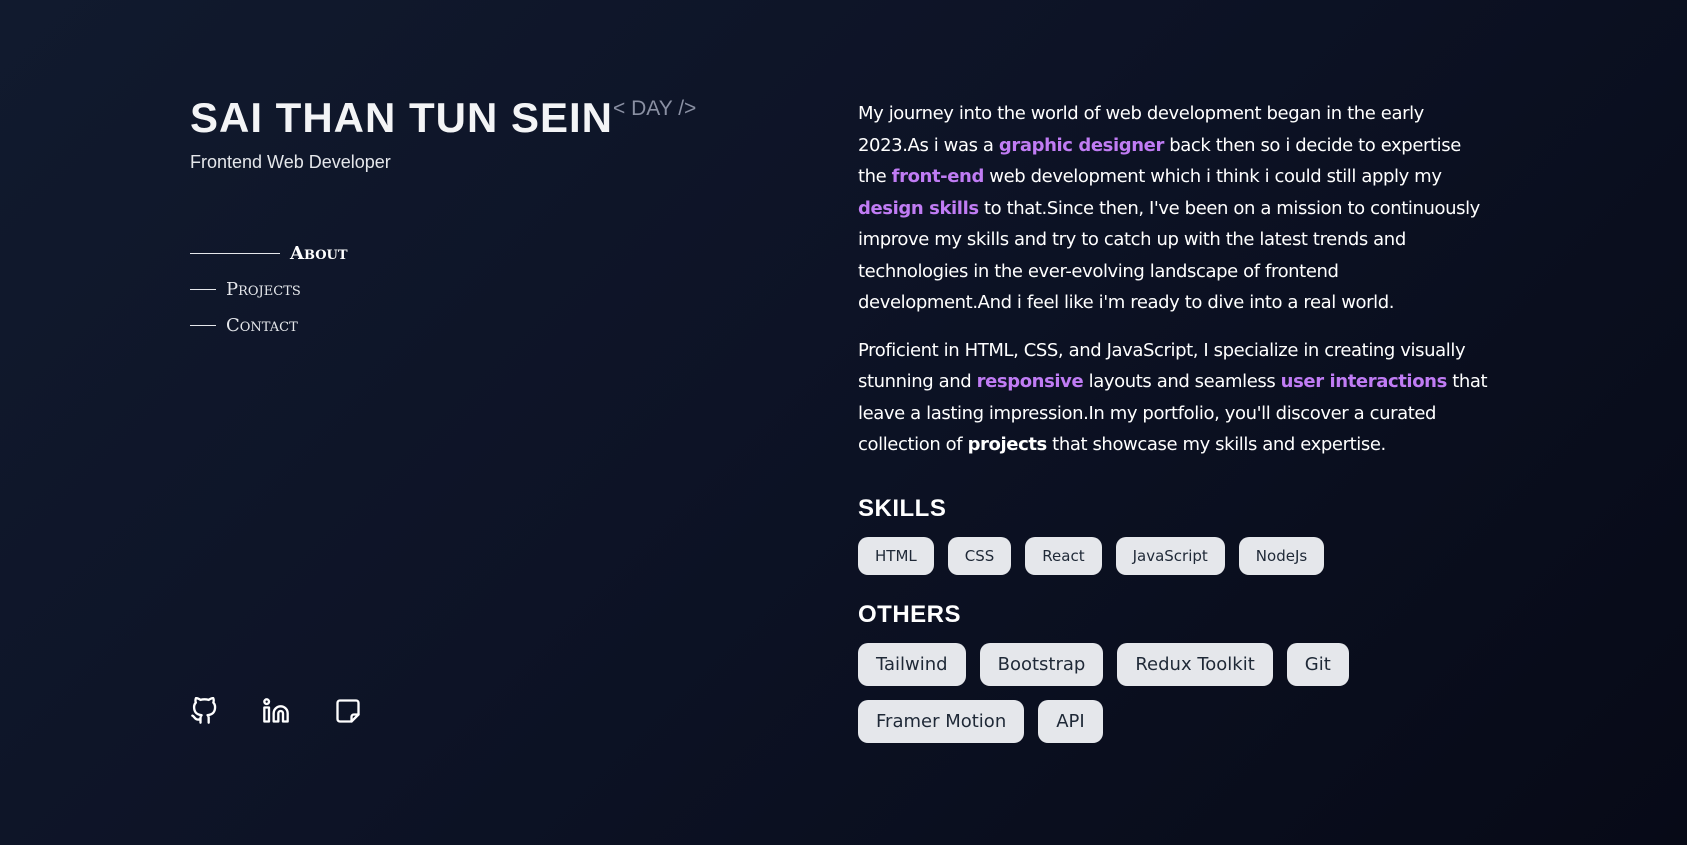 This screenshot has width=1687, height=845. Describe the element at coordinates (470, 253) in the screenshot. I see `nav-item-about: About` at that location.